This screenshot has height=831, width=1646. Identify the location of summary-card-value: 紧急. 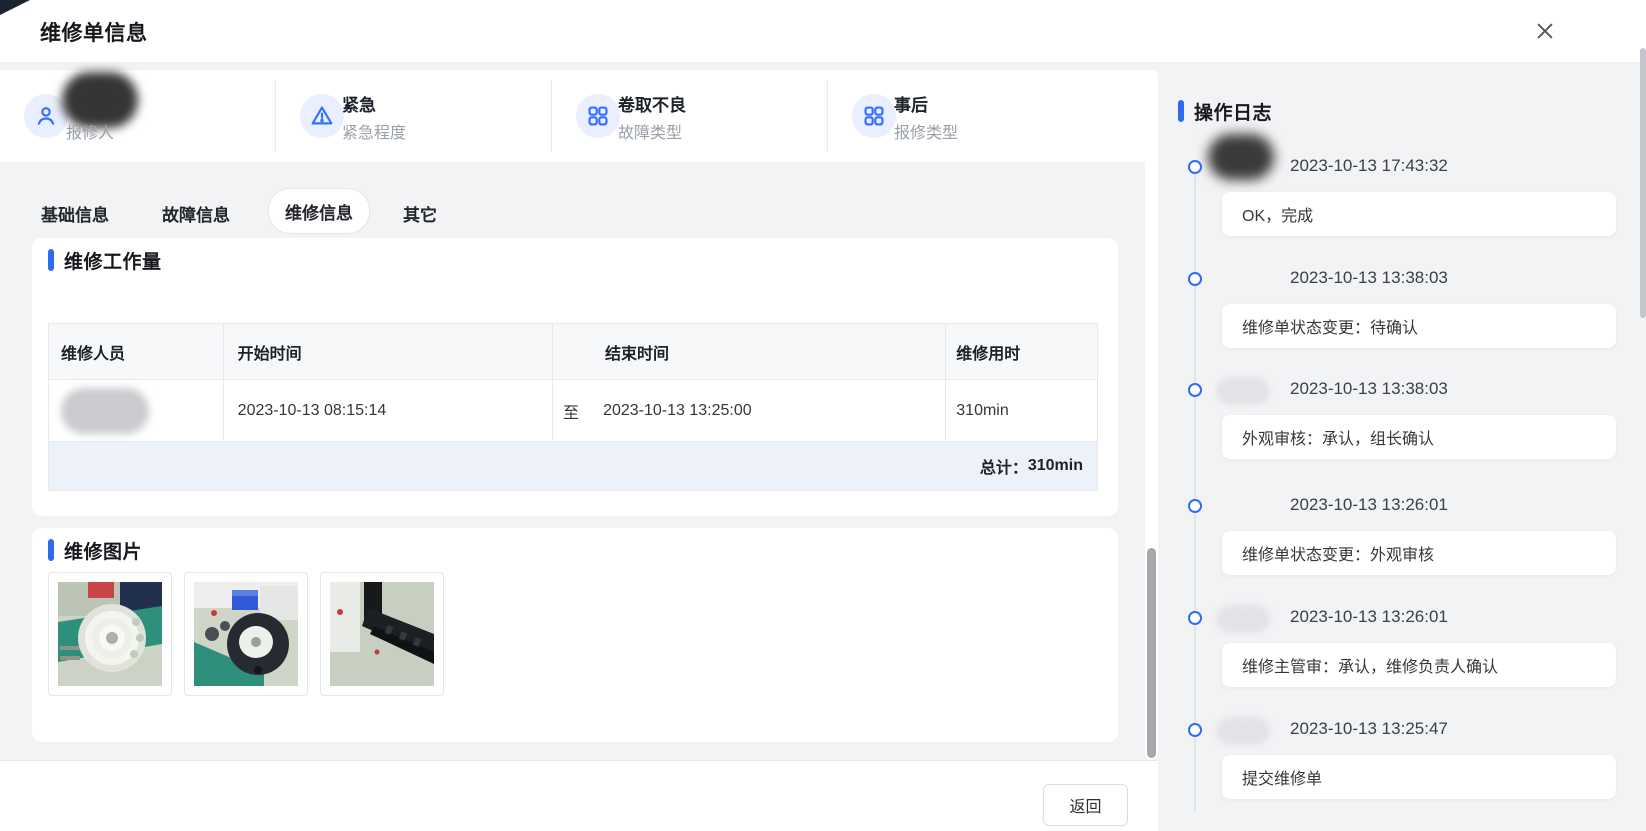
(359, 105).